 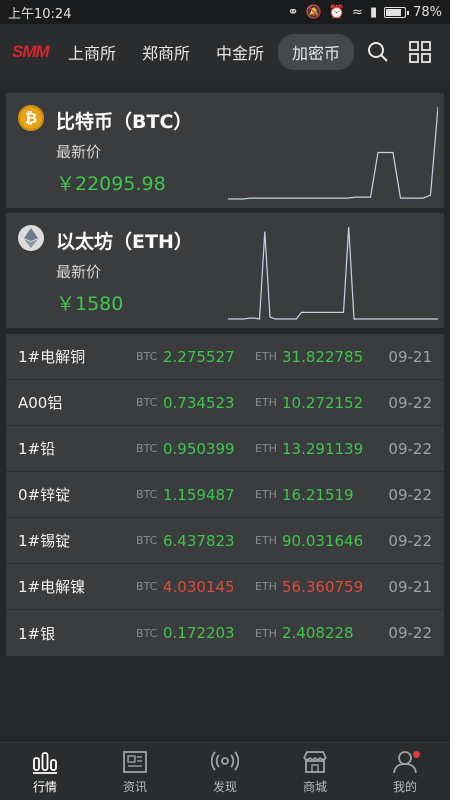 I want to click on bottom-tab-label: 资讯, so click(x=134, y=787).